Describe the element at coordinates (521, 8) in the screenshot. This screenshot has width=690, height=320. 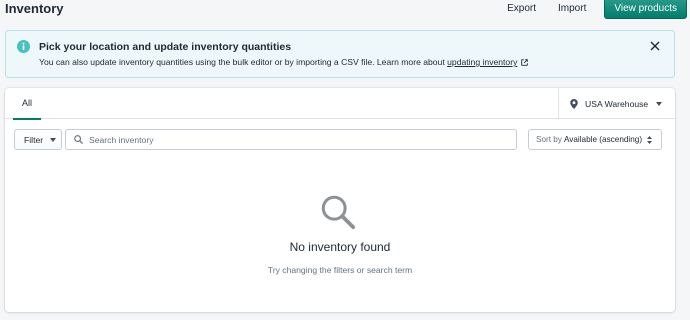
I see `export-button: Export` at that location.